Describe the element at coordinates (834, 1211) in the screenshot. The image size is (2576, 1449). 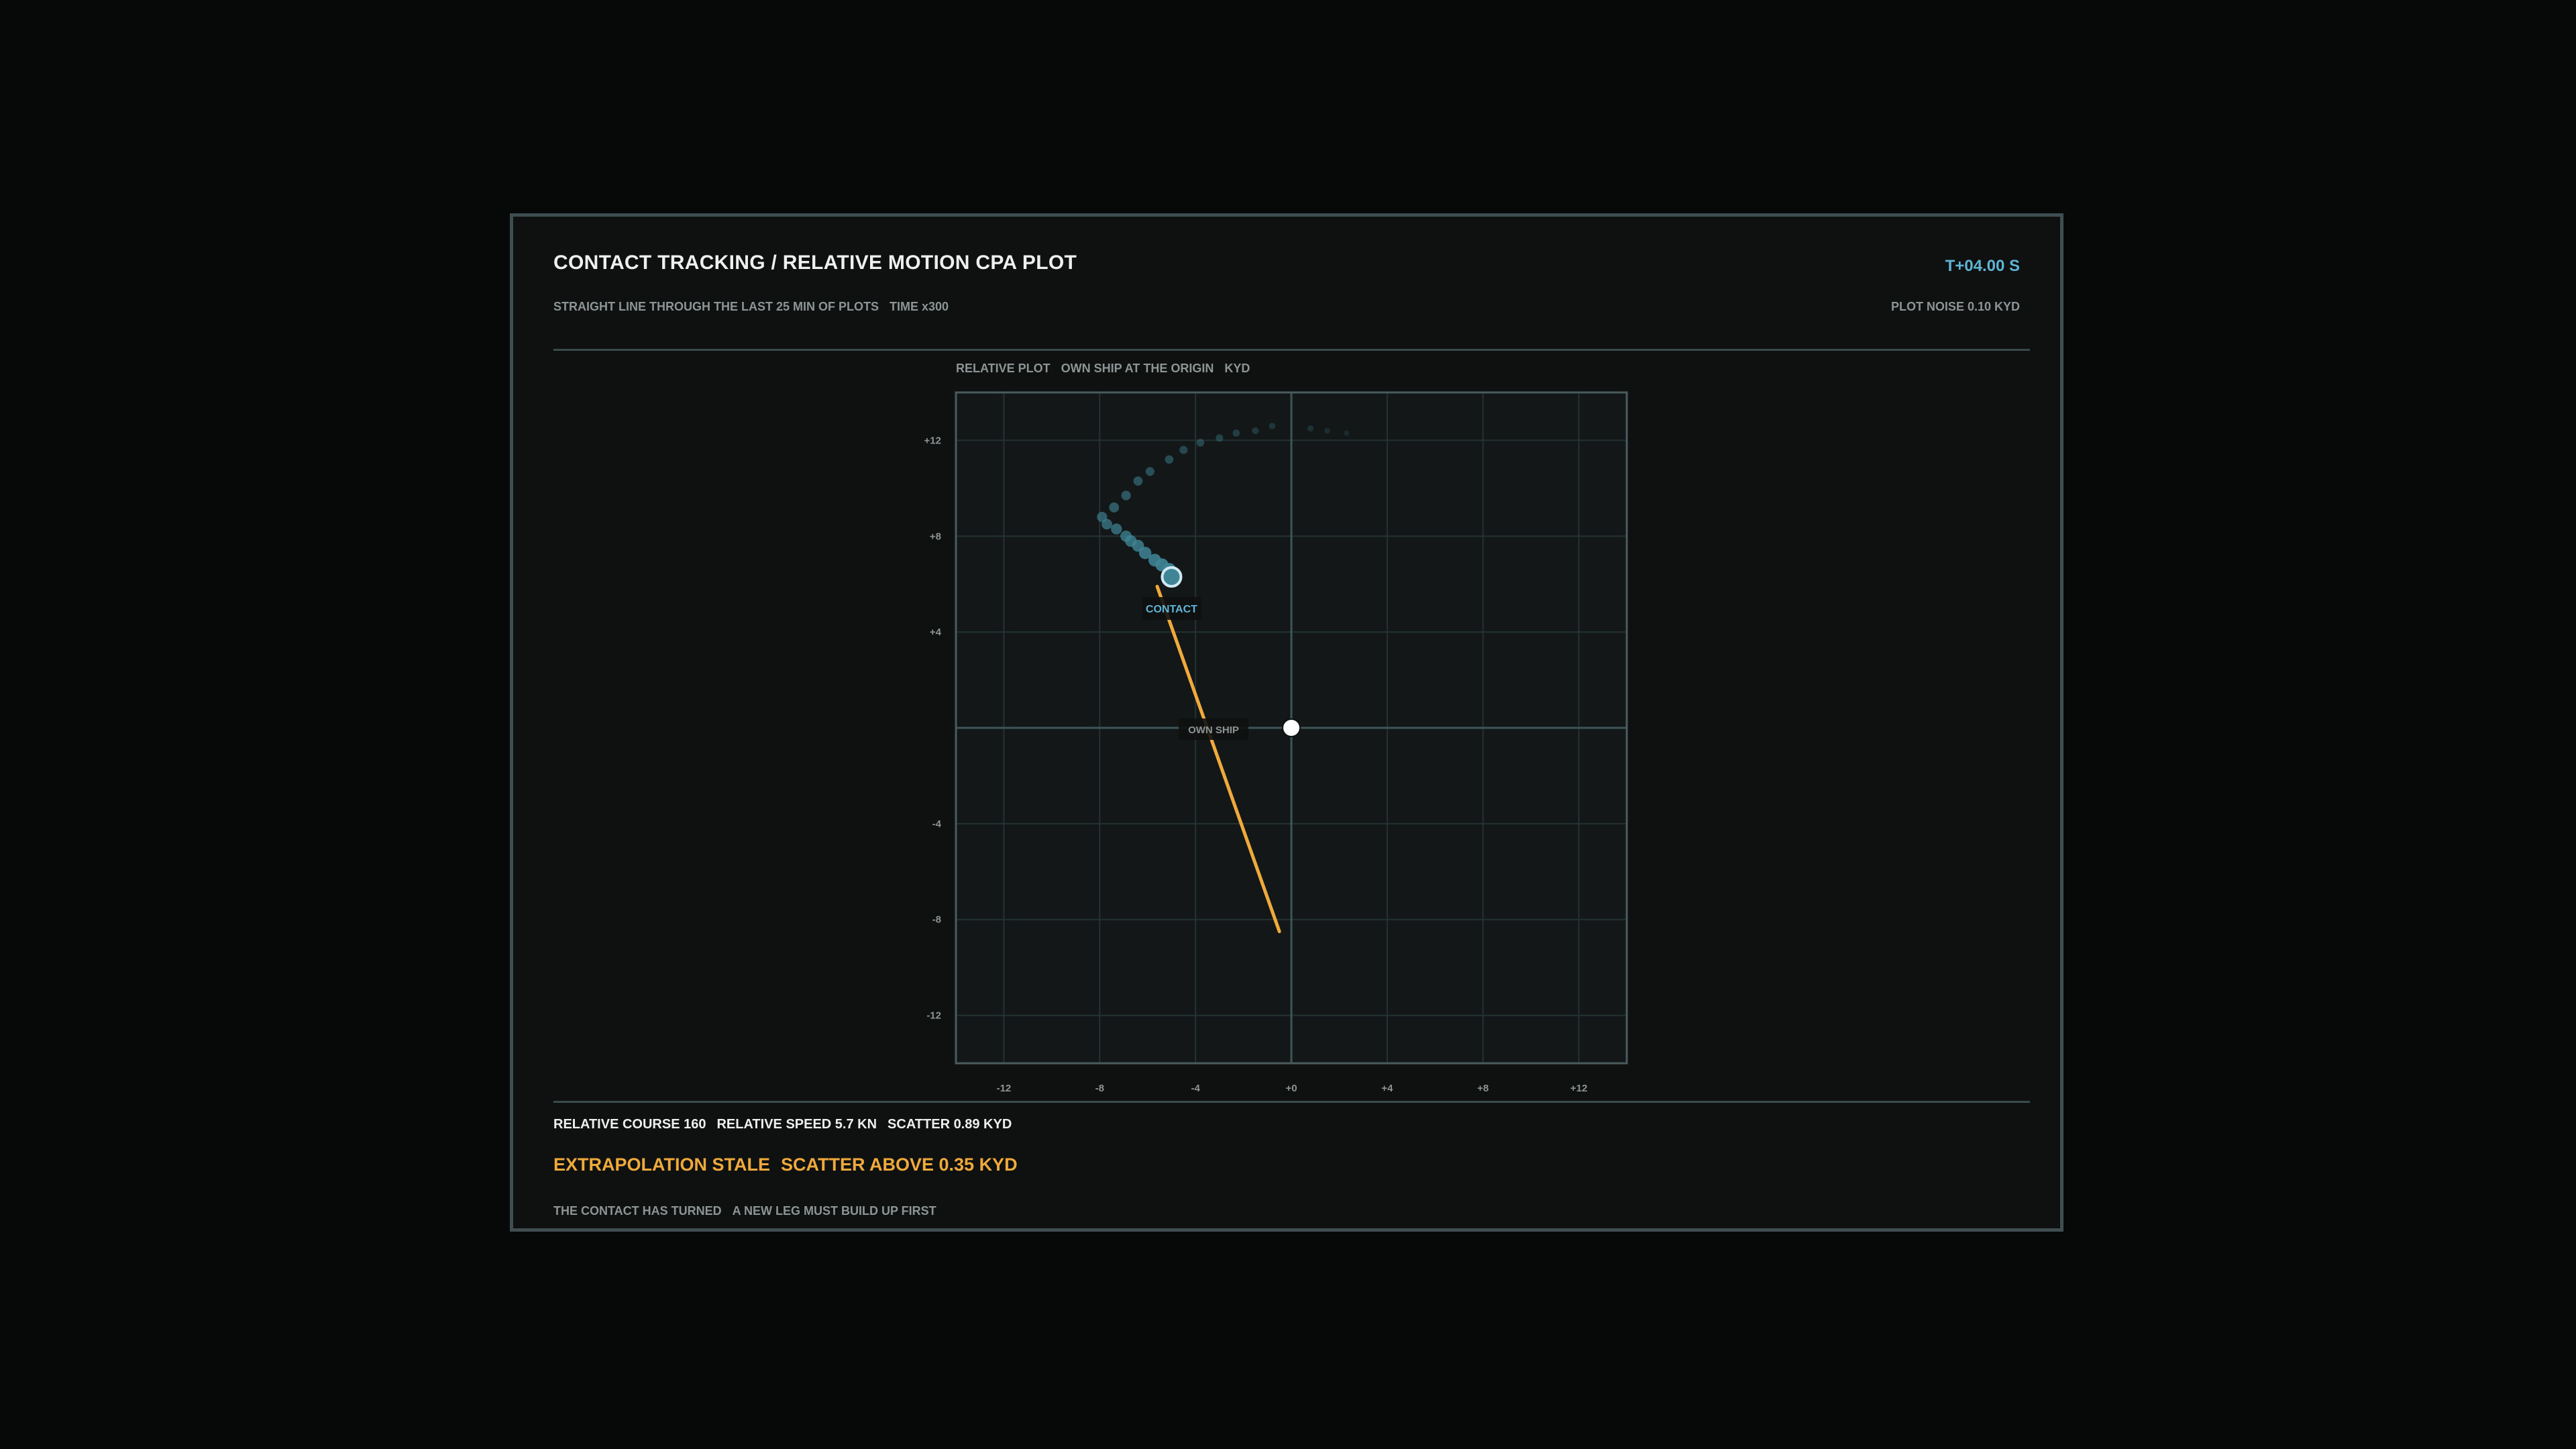
I see `note-new-leg: A NEW LEG MUST BUILD UP FIRST` at that location.